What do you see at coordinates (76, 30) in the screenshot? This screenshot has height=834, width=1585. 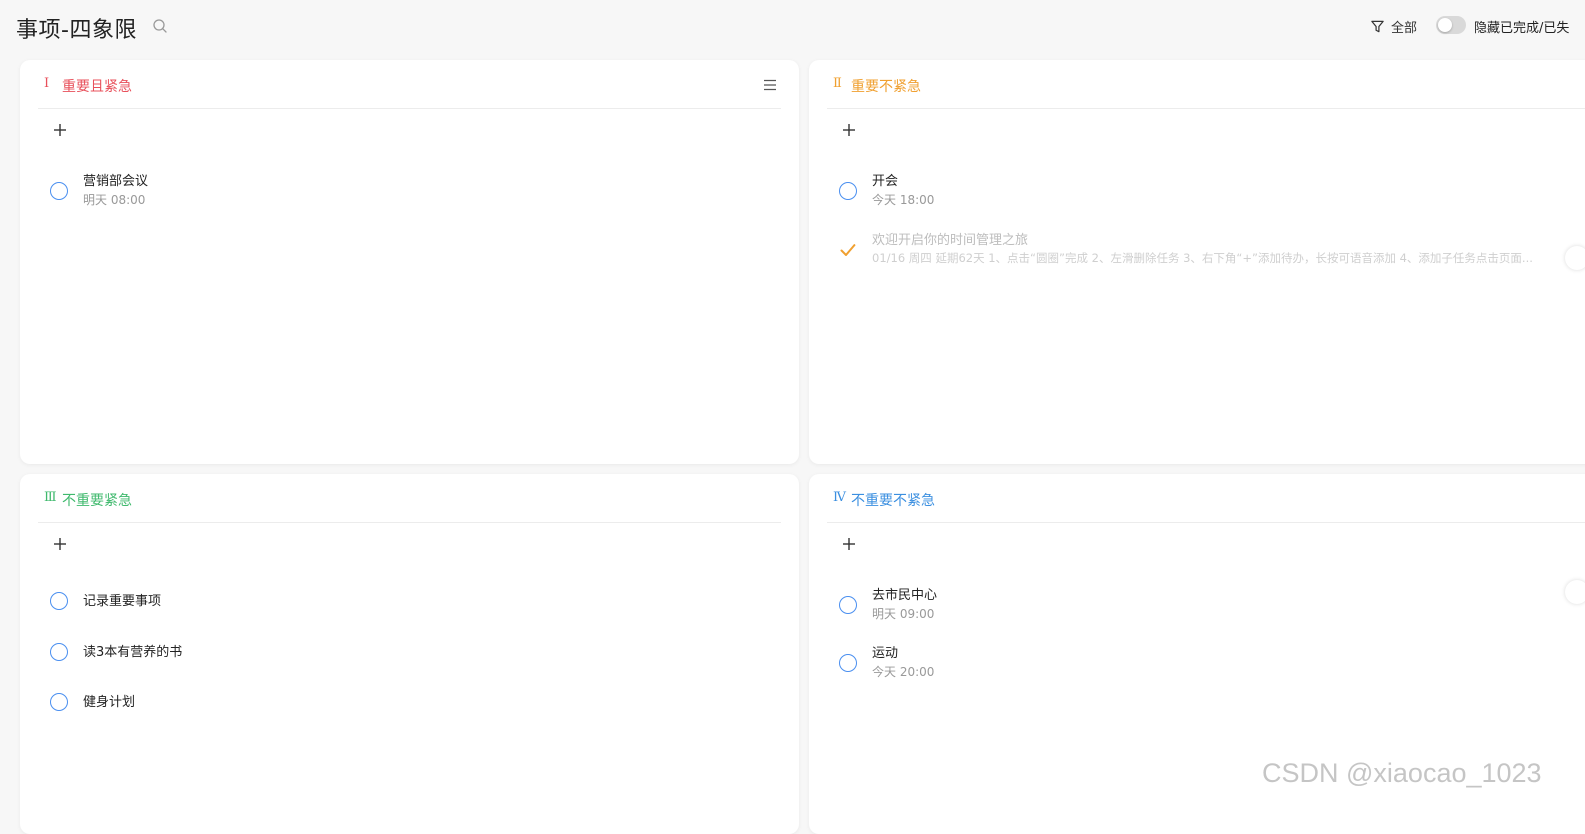 I see `page-title: 事项-四象限` at bounding box center [76, 30].